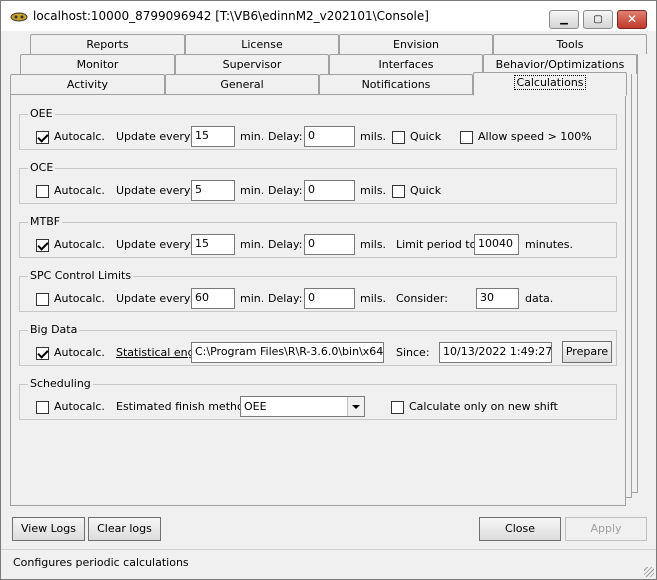 This screenshot has width=657, height=580. I want to click on oee-quick-checkbox, so click(398, 137).